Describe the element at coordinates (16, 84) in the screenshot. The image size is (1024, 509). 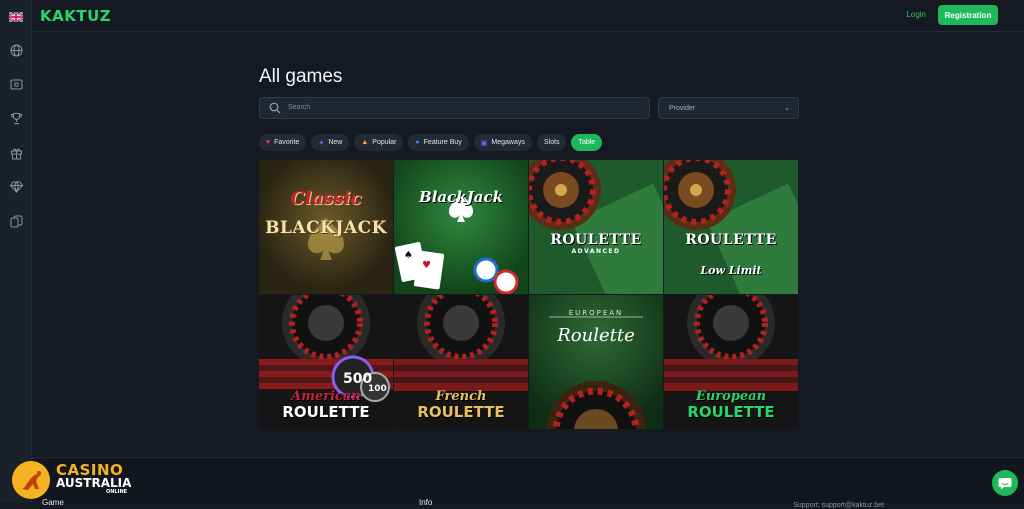
I see `ticket-icon` at that location.